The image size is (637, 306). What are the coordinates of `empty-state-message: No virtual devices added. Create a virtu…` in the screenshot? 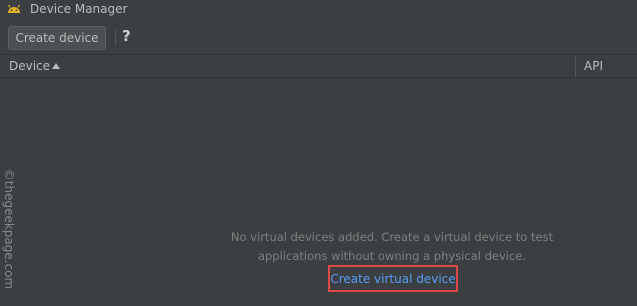 It's located at (392, 247).